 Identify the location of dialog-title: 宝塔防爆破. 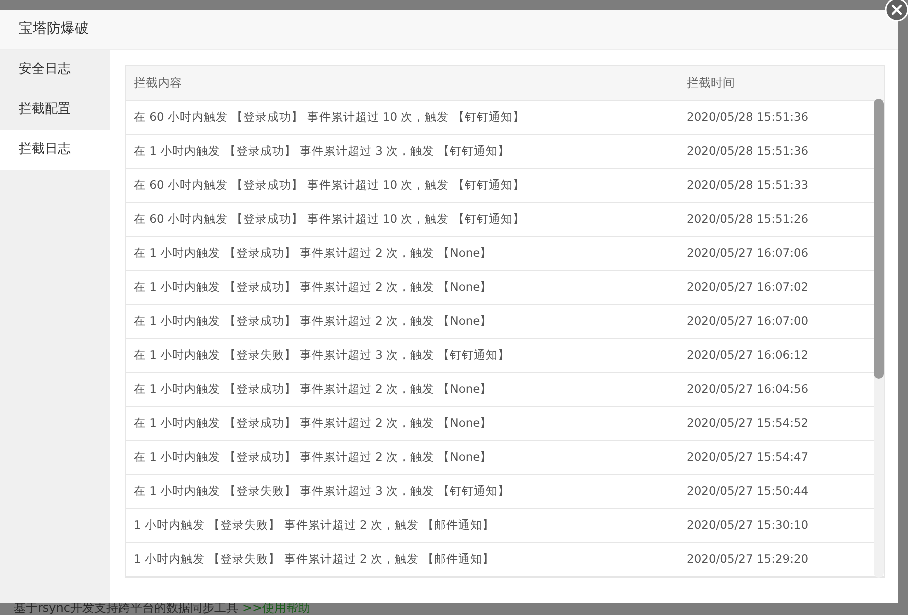
(54, 29).